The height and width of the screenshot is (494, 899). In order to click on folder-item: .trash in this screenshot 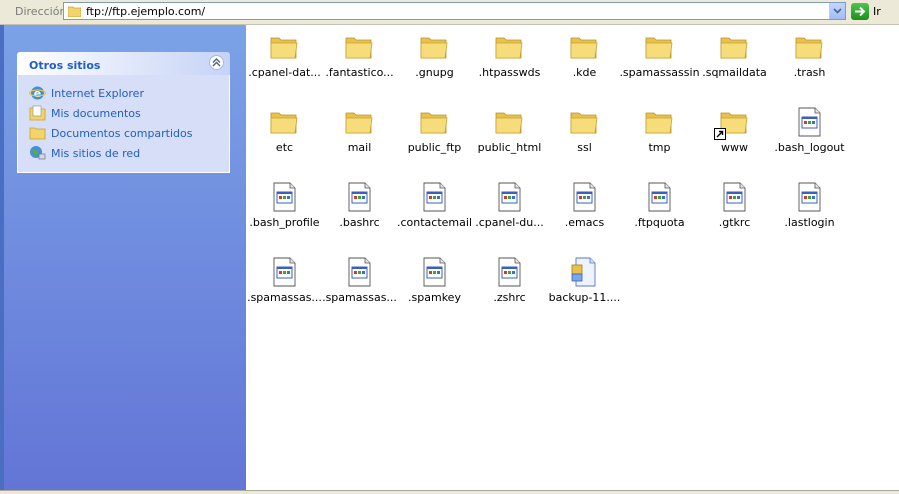, I will do `click(809, 61)`.